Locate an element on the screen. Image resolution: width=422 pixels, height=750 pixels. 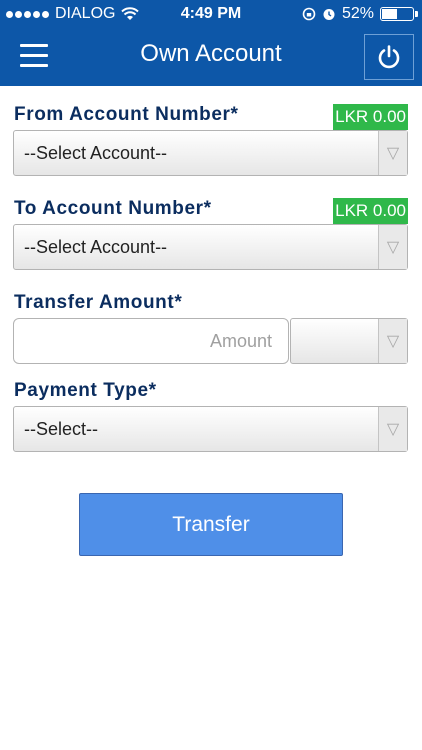
nav-bar: Own Account is located at coordinates (211, 58).